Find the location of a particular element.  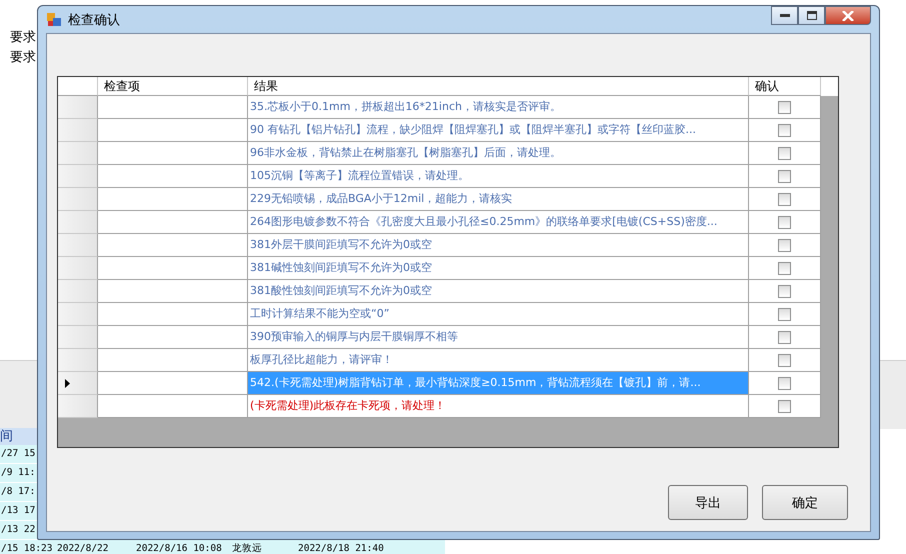

table-cell-text: /15 18:23 is located at coordinates (27, 548).